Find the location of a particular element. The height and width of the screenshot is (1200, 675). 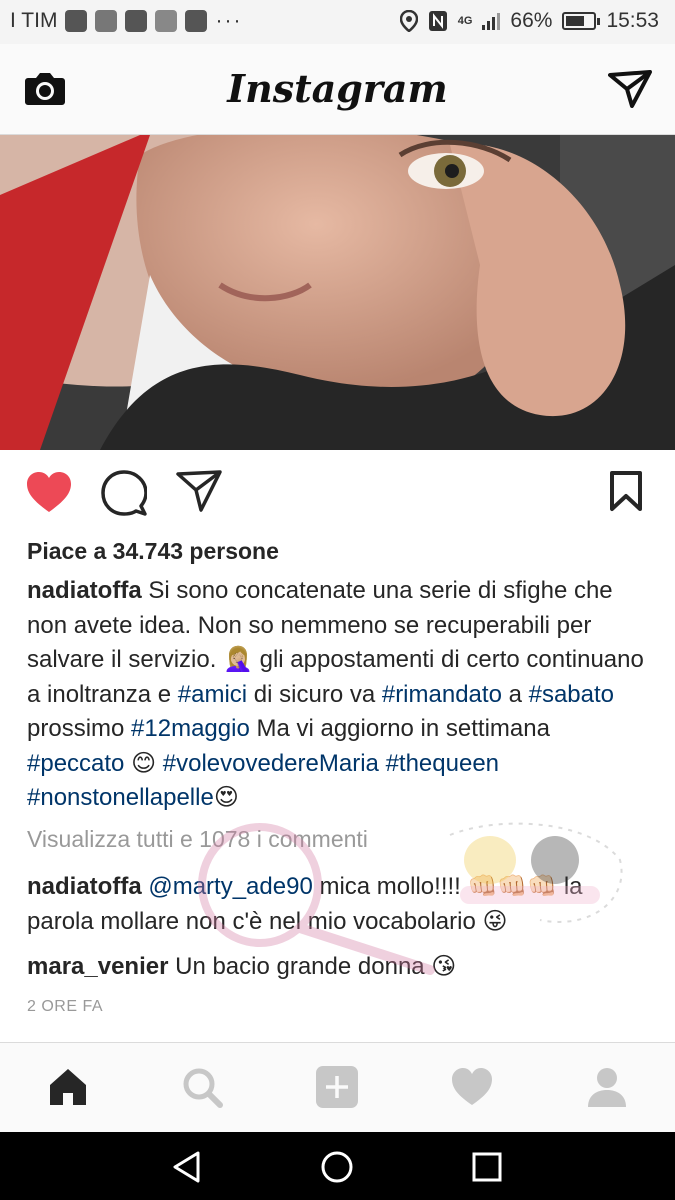

app-title: Instagram is located at coordinates (337, 88).